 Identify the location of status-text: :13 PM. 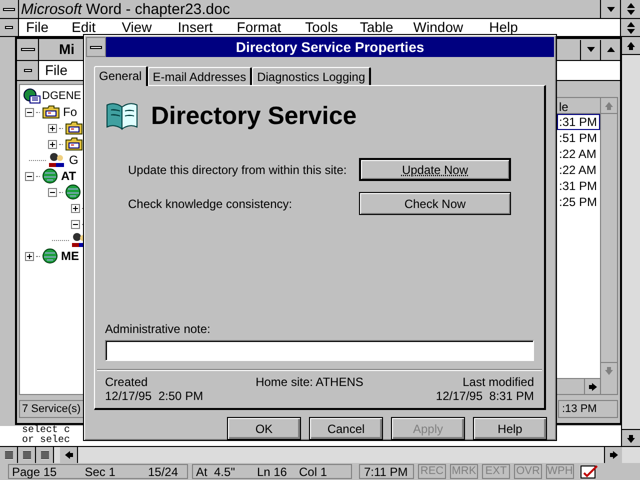
(588, 409).